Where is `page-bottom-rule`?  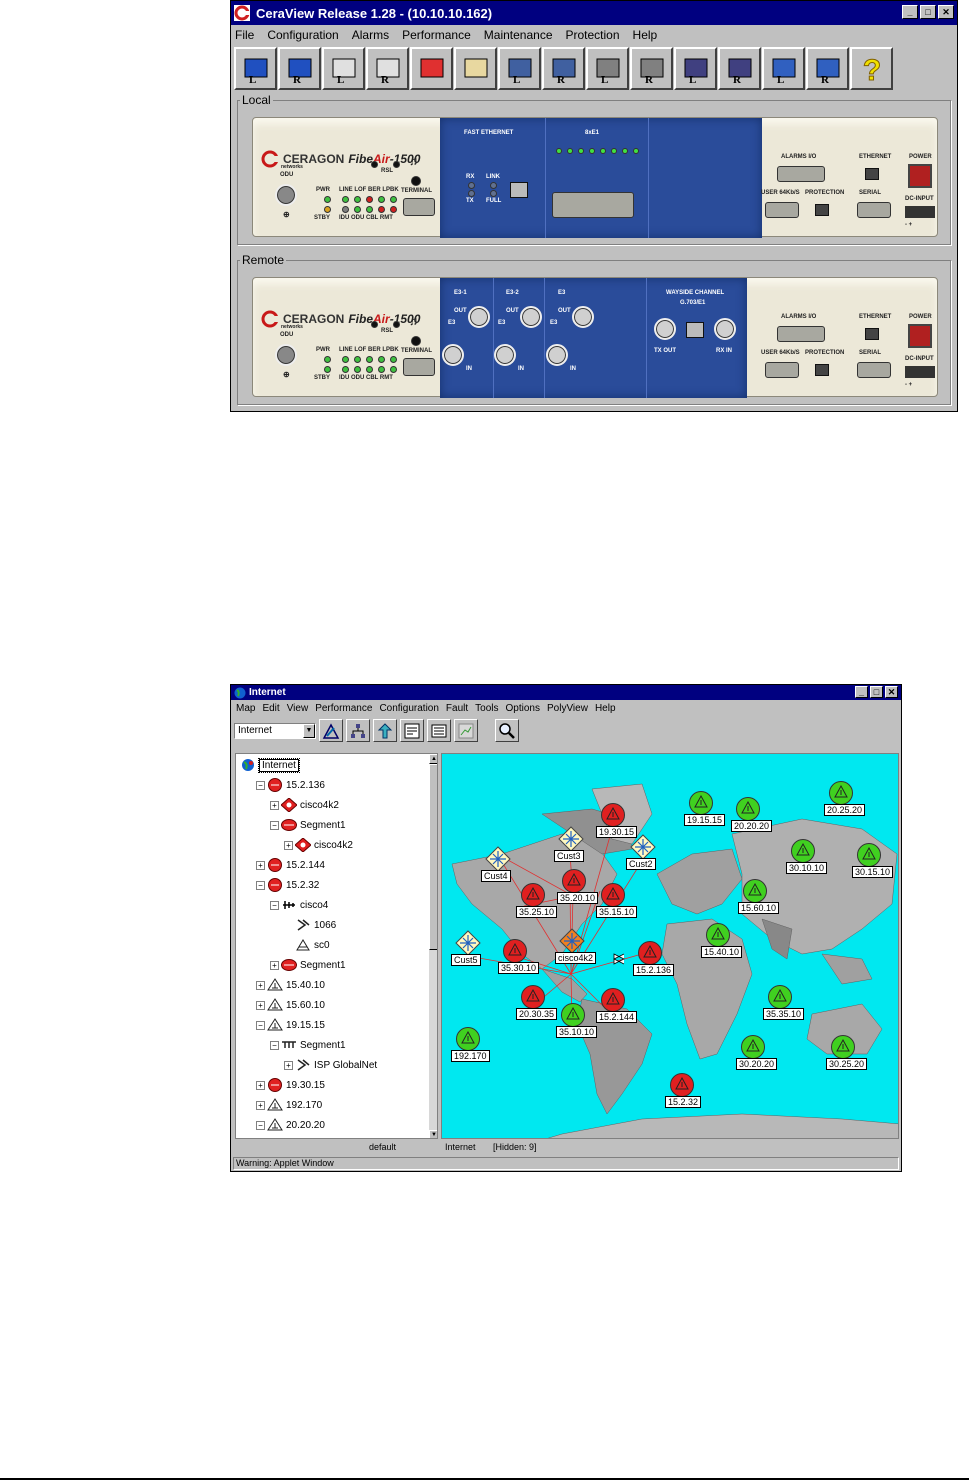
page-bottom-rule is located at coordinates (484, 1479).